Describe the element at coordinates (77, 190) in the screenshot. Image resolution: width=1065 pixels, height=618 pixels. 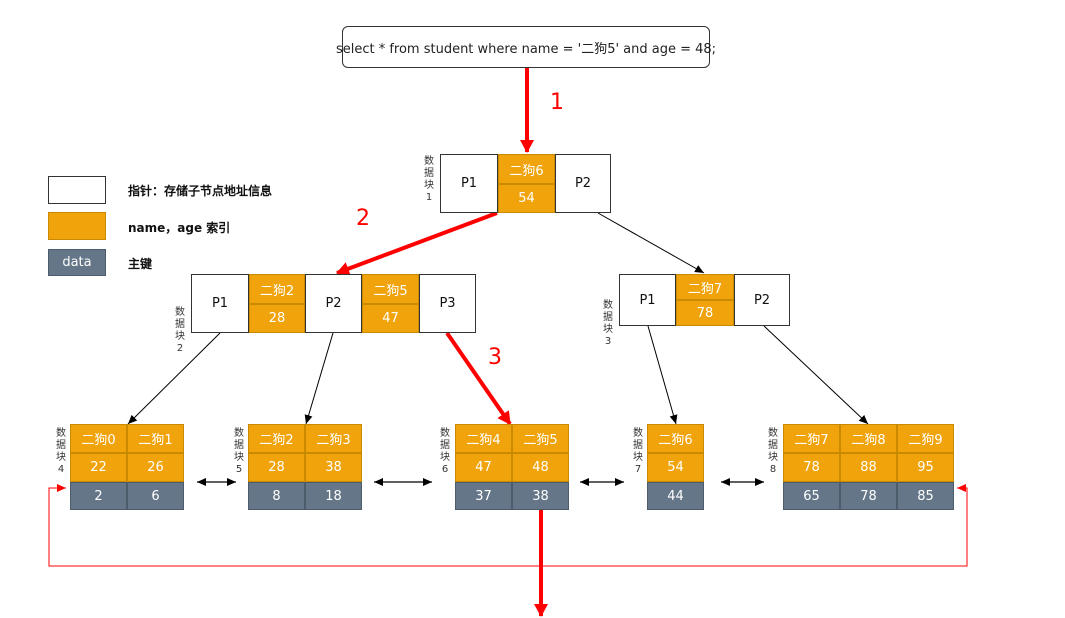
I see `legend-pointer-swatch` at that location.